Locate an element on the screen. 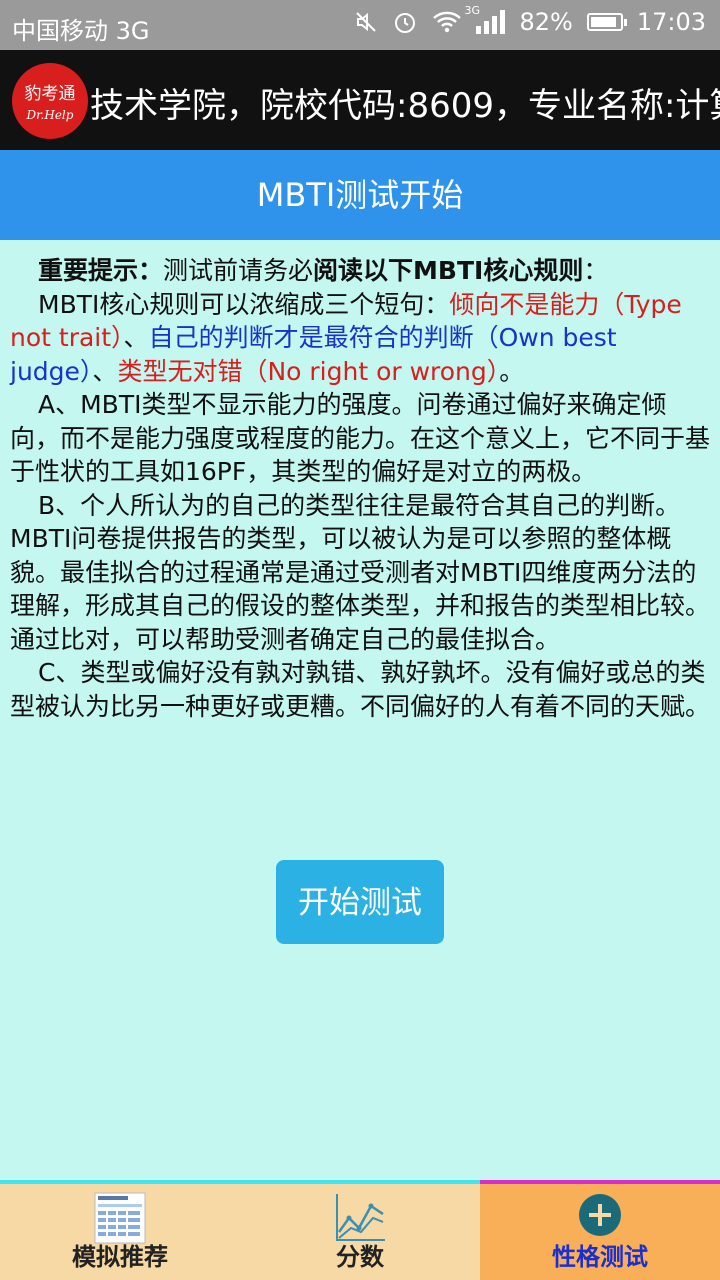  bottom-tab-bar: 模拟推荐 分数 性格测试 is located at coordinates (360, 1230).